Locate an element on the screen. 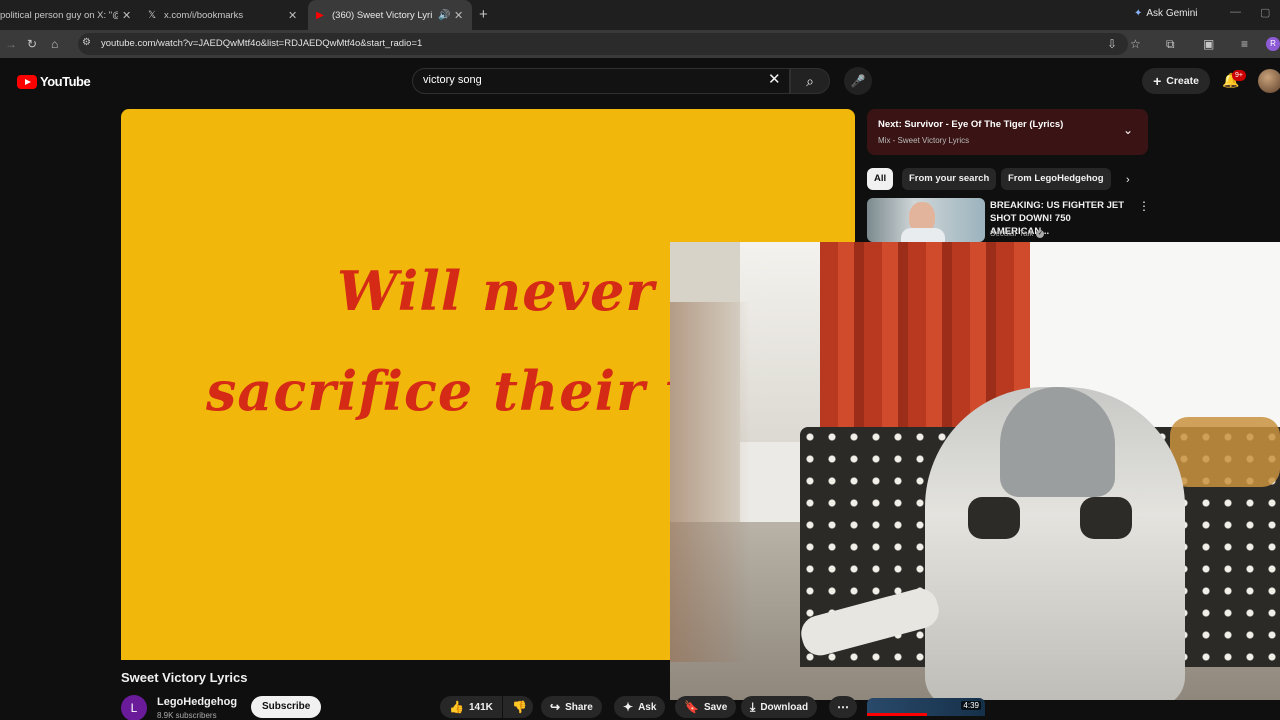 Image resolution: width=1280 pixels, height=720 pixels. share-button: ↪ Share is located at coordinates (571, 707).